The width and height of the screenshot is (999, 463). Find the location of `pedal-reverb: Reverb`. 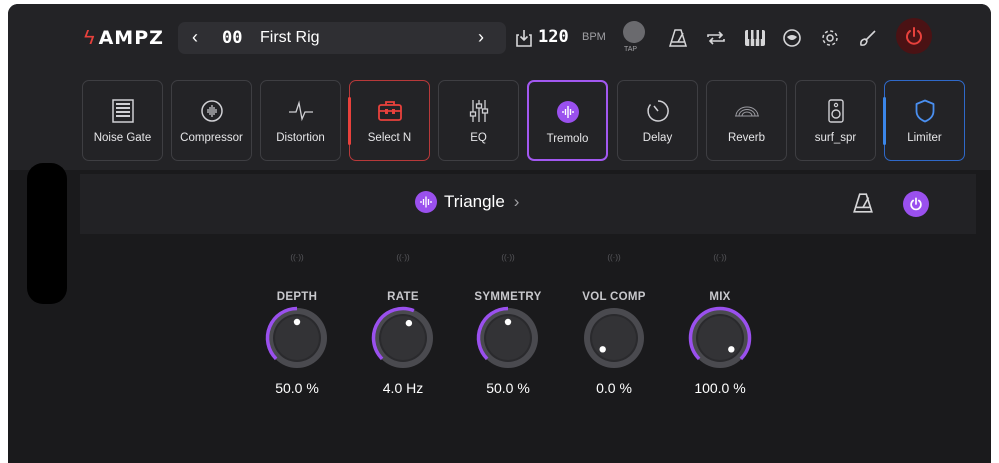

pedal-reverb: Reverb is located at coordinates (746, 120).